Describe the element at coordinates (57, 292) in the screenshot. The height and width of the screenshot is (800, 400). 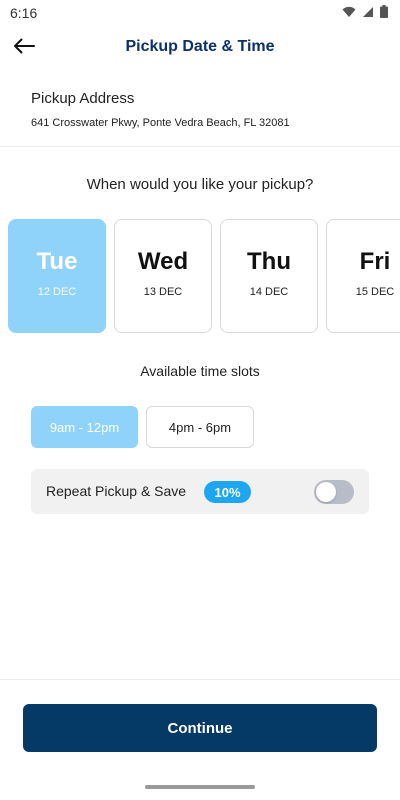
I see `day-date: 12 DEC` at that location.